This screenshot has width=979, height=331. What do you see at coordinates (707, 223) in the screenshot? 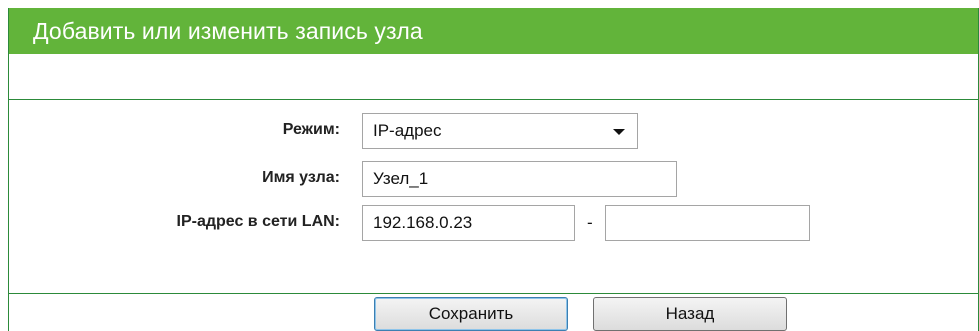
I see `lan-ip-end-input` at bounding box center [707, 223].